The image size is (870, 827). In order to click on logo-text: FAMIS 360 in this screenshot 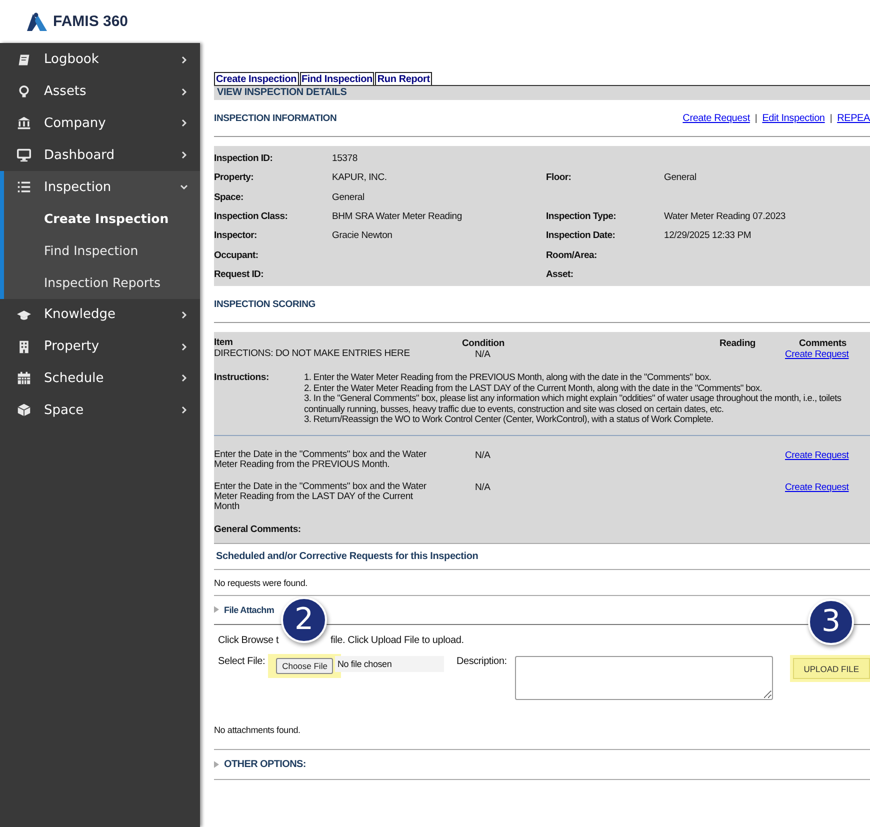, I will do `click(90, 21)`.